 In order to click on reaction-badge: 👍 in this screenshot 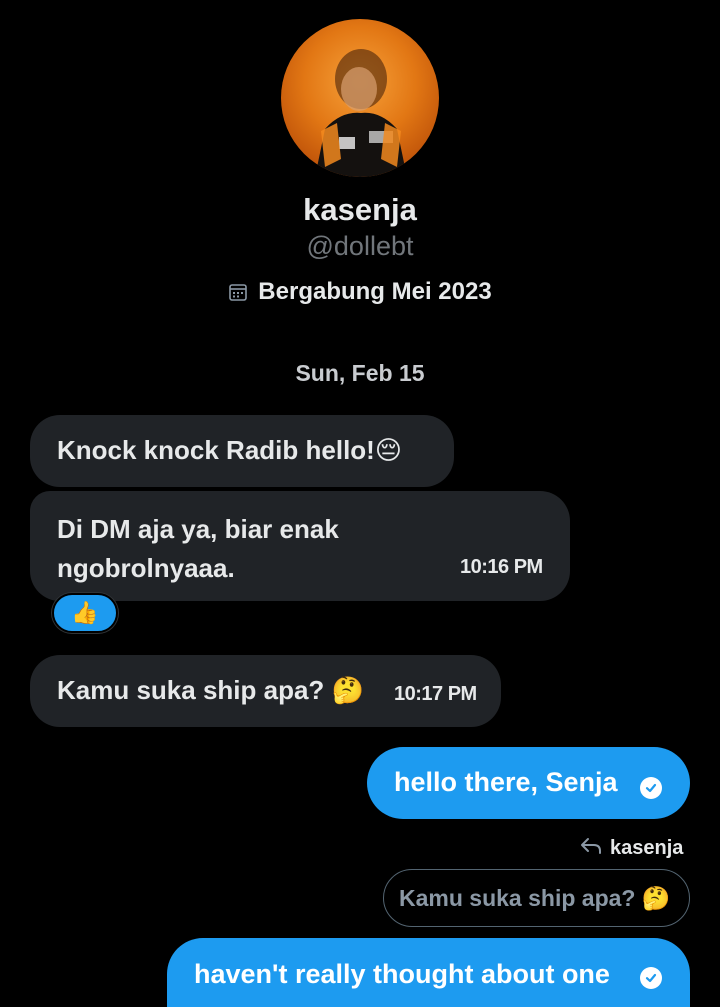, I will do `click(85, 613)`.